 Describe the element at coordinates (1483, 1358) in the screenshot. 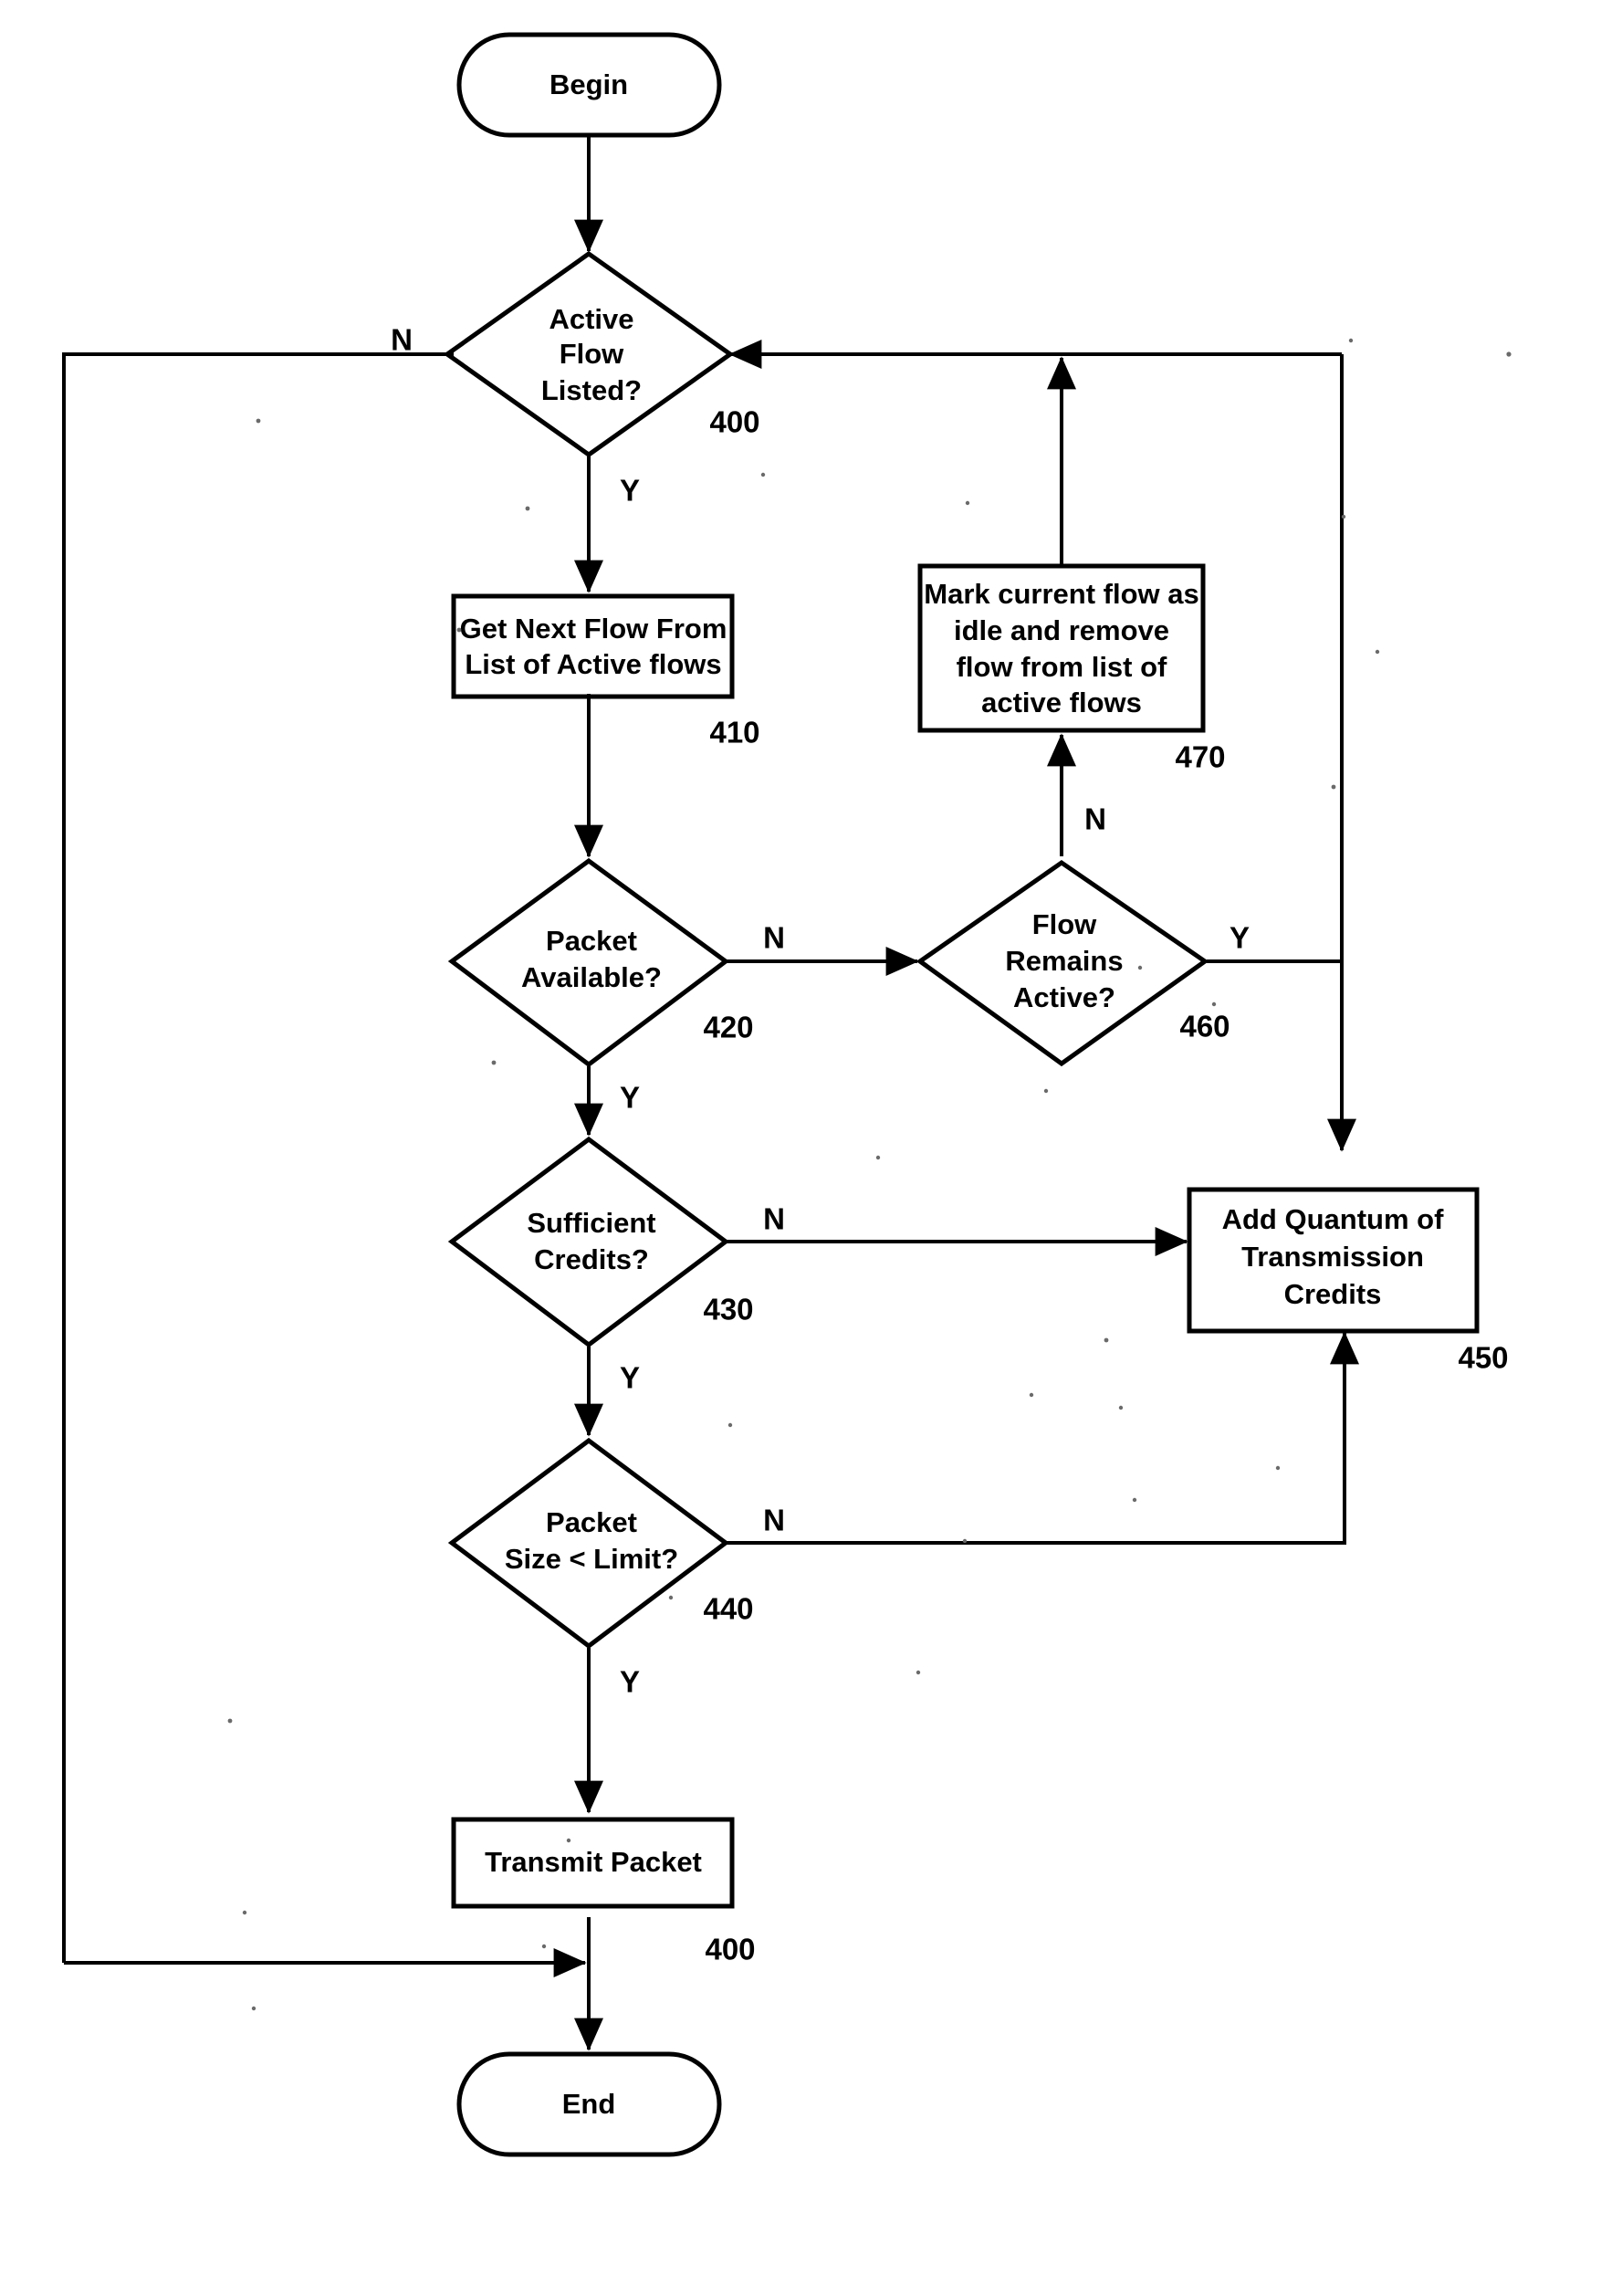

I see `ref-450: 450` at that location.